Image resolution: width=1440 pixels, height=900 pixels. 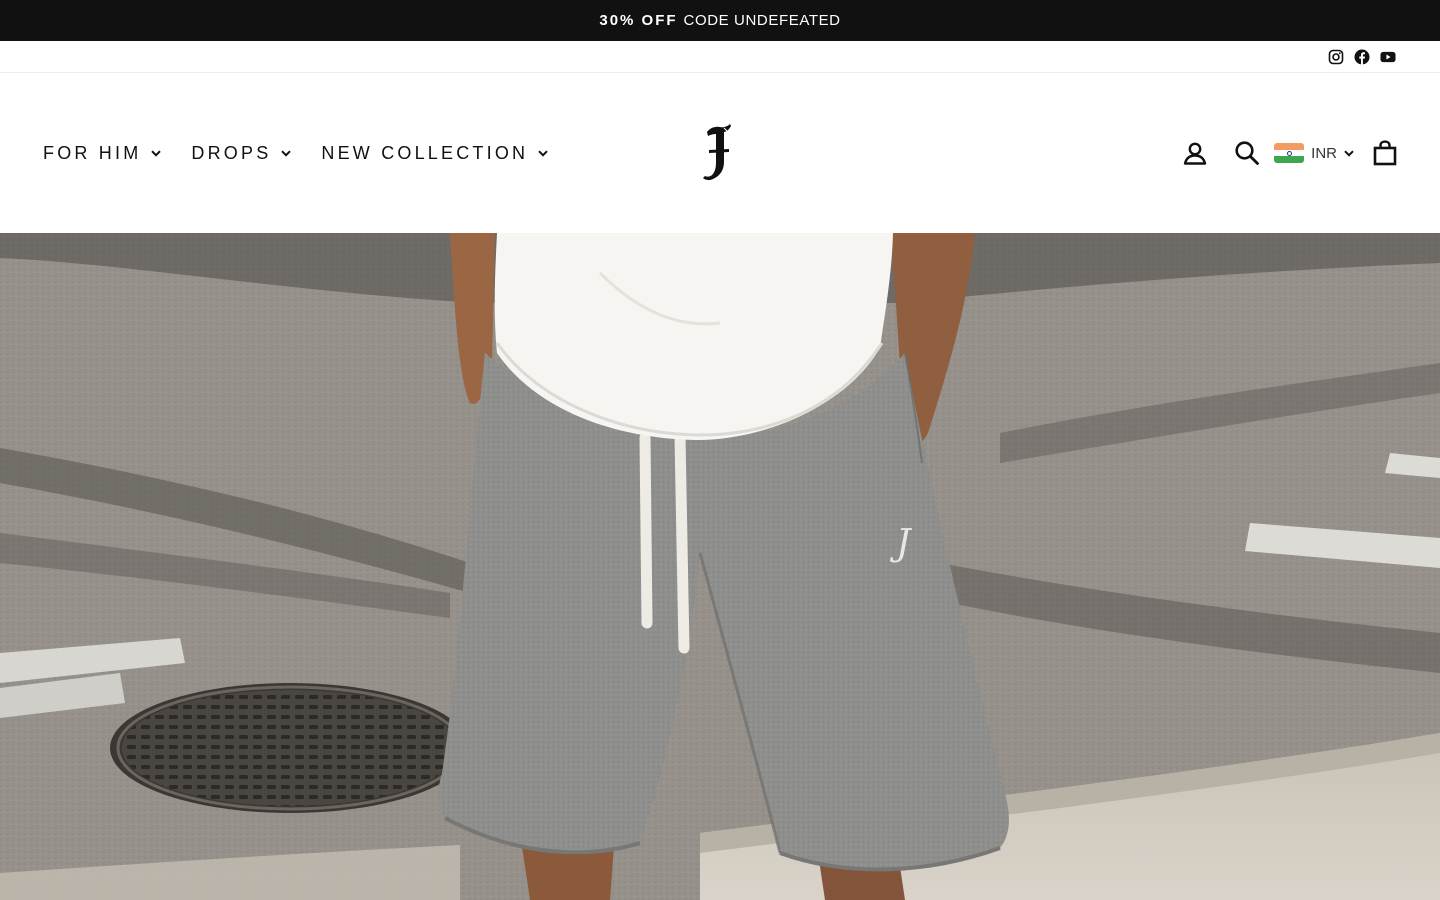 I want to click on brand-logo, so click(x=718, y=153).